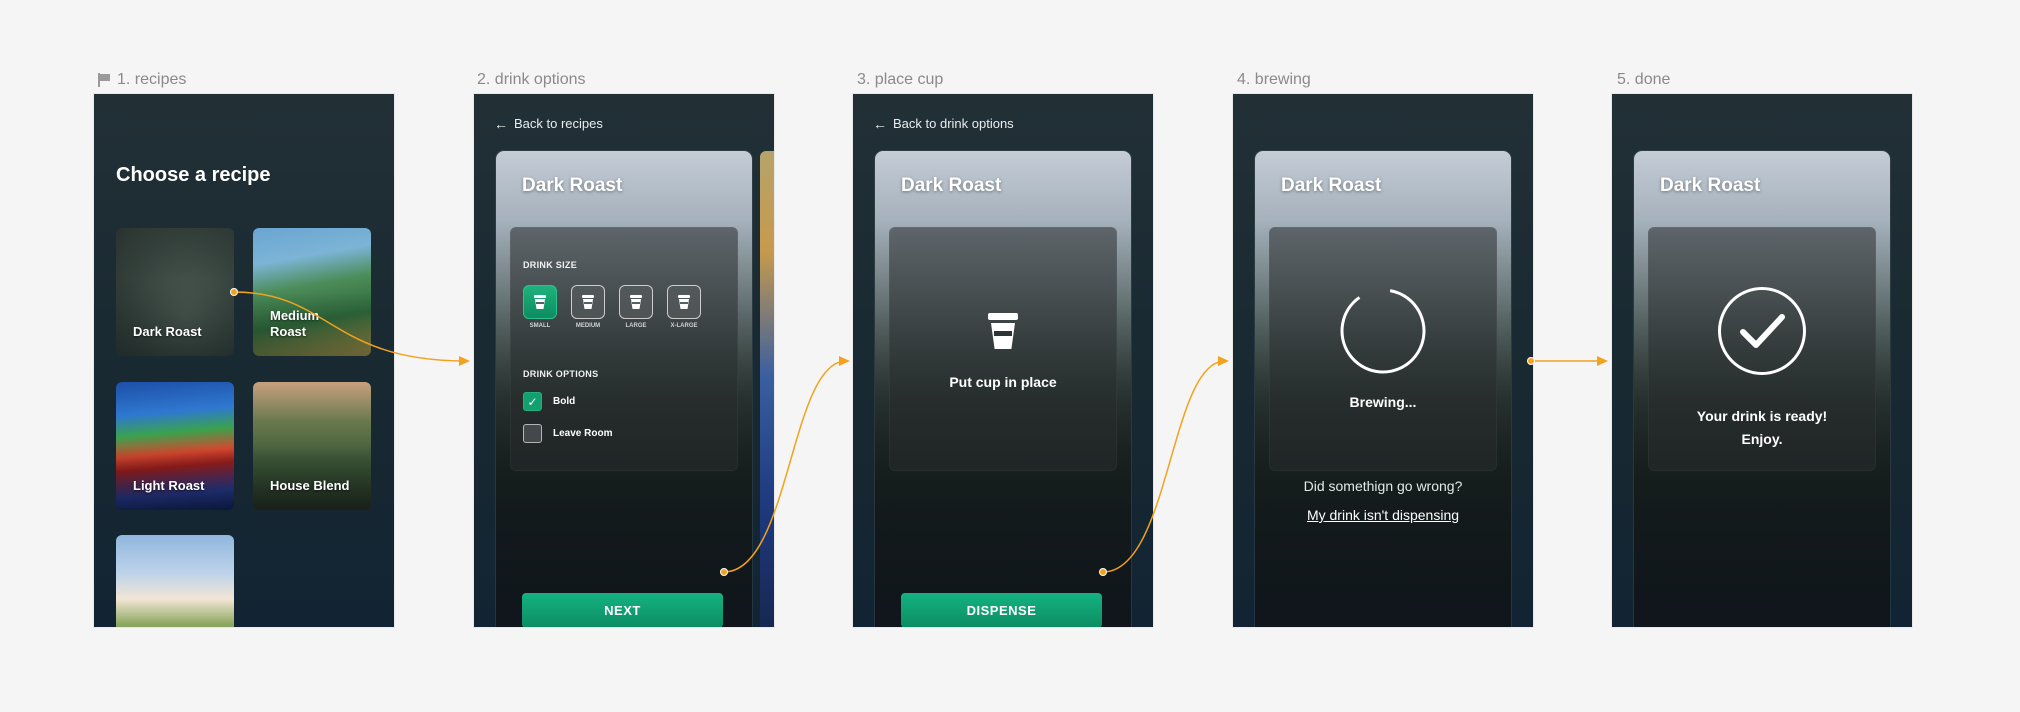  I want to click on status-panel: Your drink is ready! Enjoy., so click(1762, 349).